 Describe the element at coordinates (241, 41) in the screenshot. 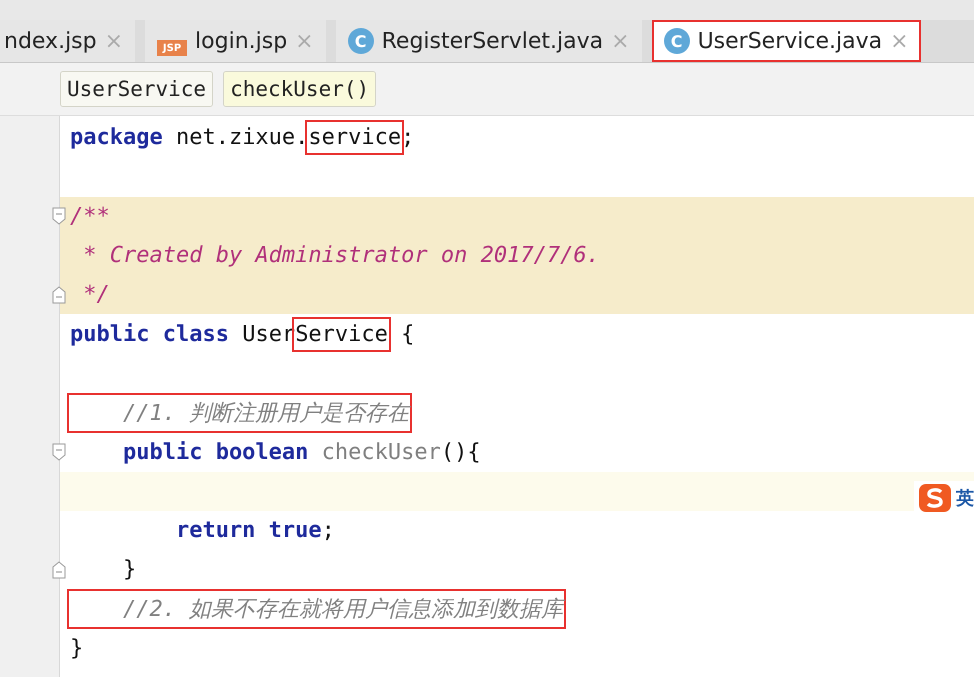

I see `tab-label: login.jsp` at that location.